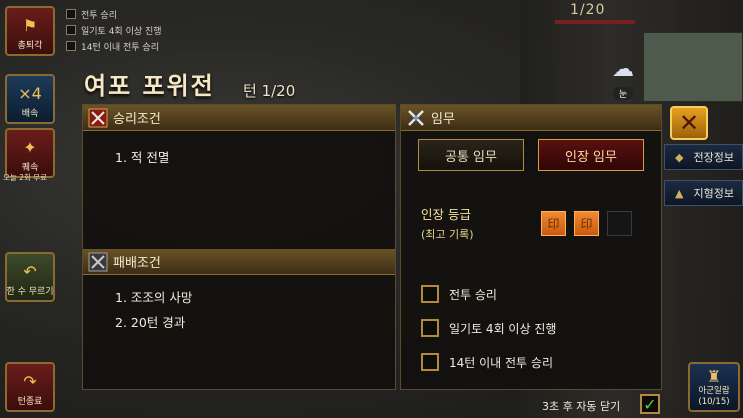 This screenshot has height=418, width=743. I want to click on flag-icon: ⚑, so click(30, 25).